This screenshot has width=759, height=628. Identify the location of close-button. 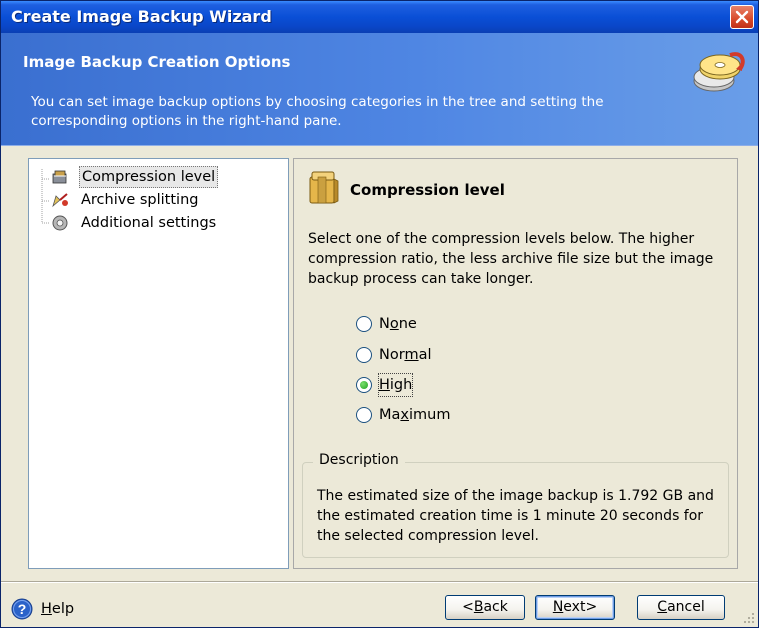
(742, 17).